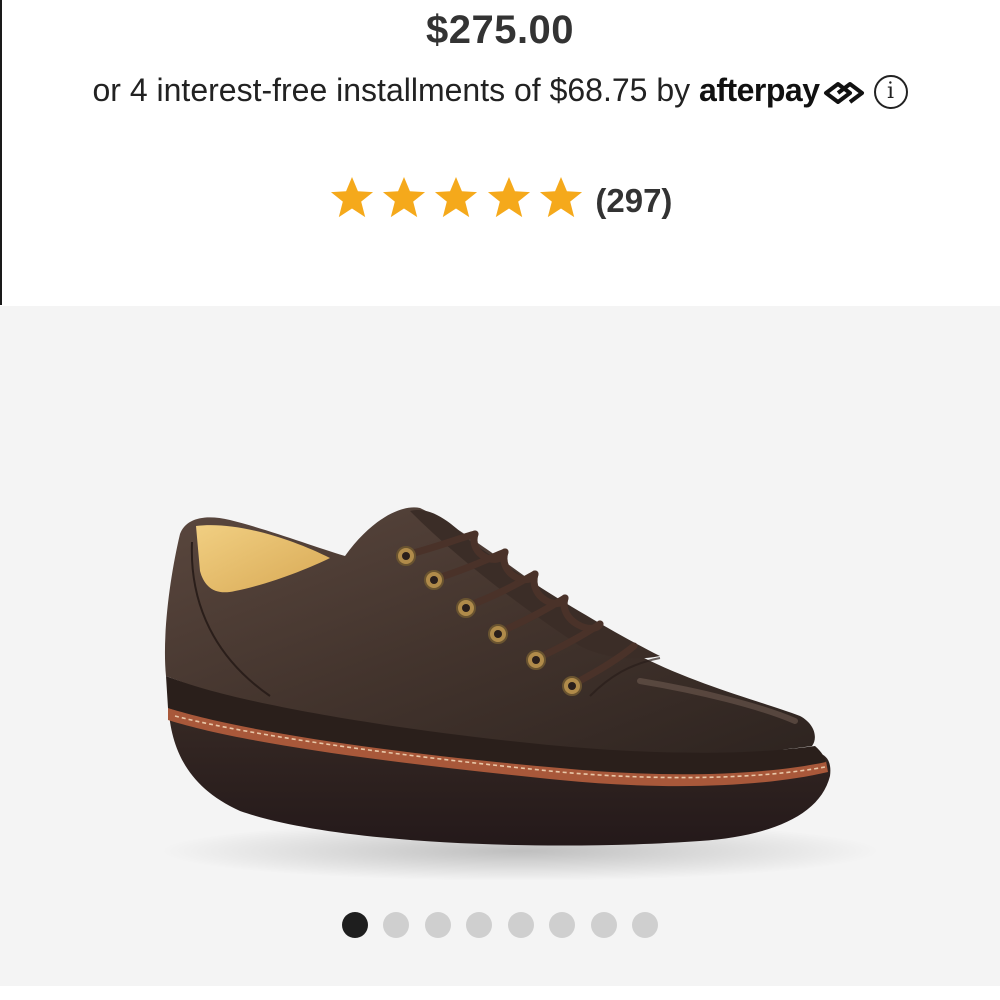  Describe the element at coordinates (759, 90) in the screenshot. I see `afterpay-logo-text: afterpay` at that location.